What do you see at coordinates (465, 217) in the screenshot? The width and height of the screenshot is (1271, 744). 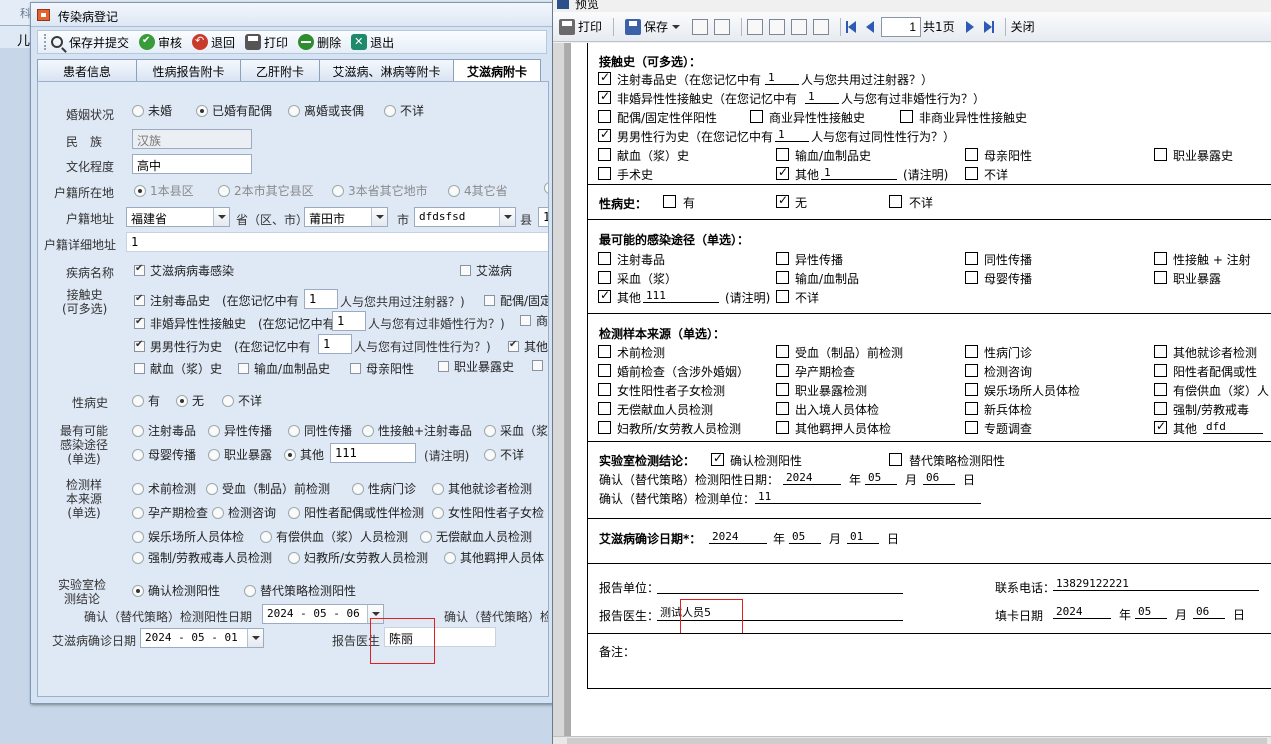 I see `county-select: dfdsfsd` at bounding box center [465, 217].